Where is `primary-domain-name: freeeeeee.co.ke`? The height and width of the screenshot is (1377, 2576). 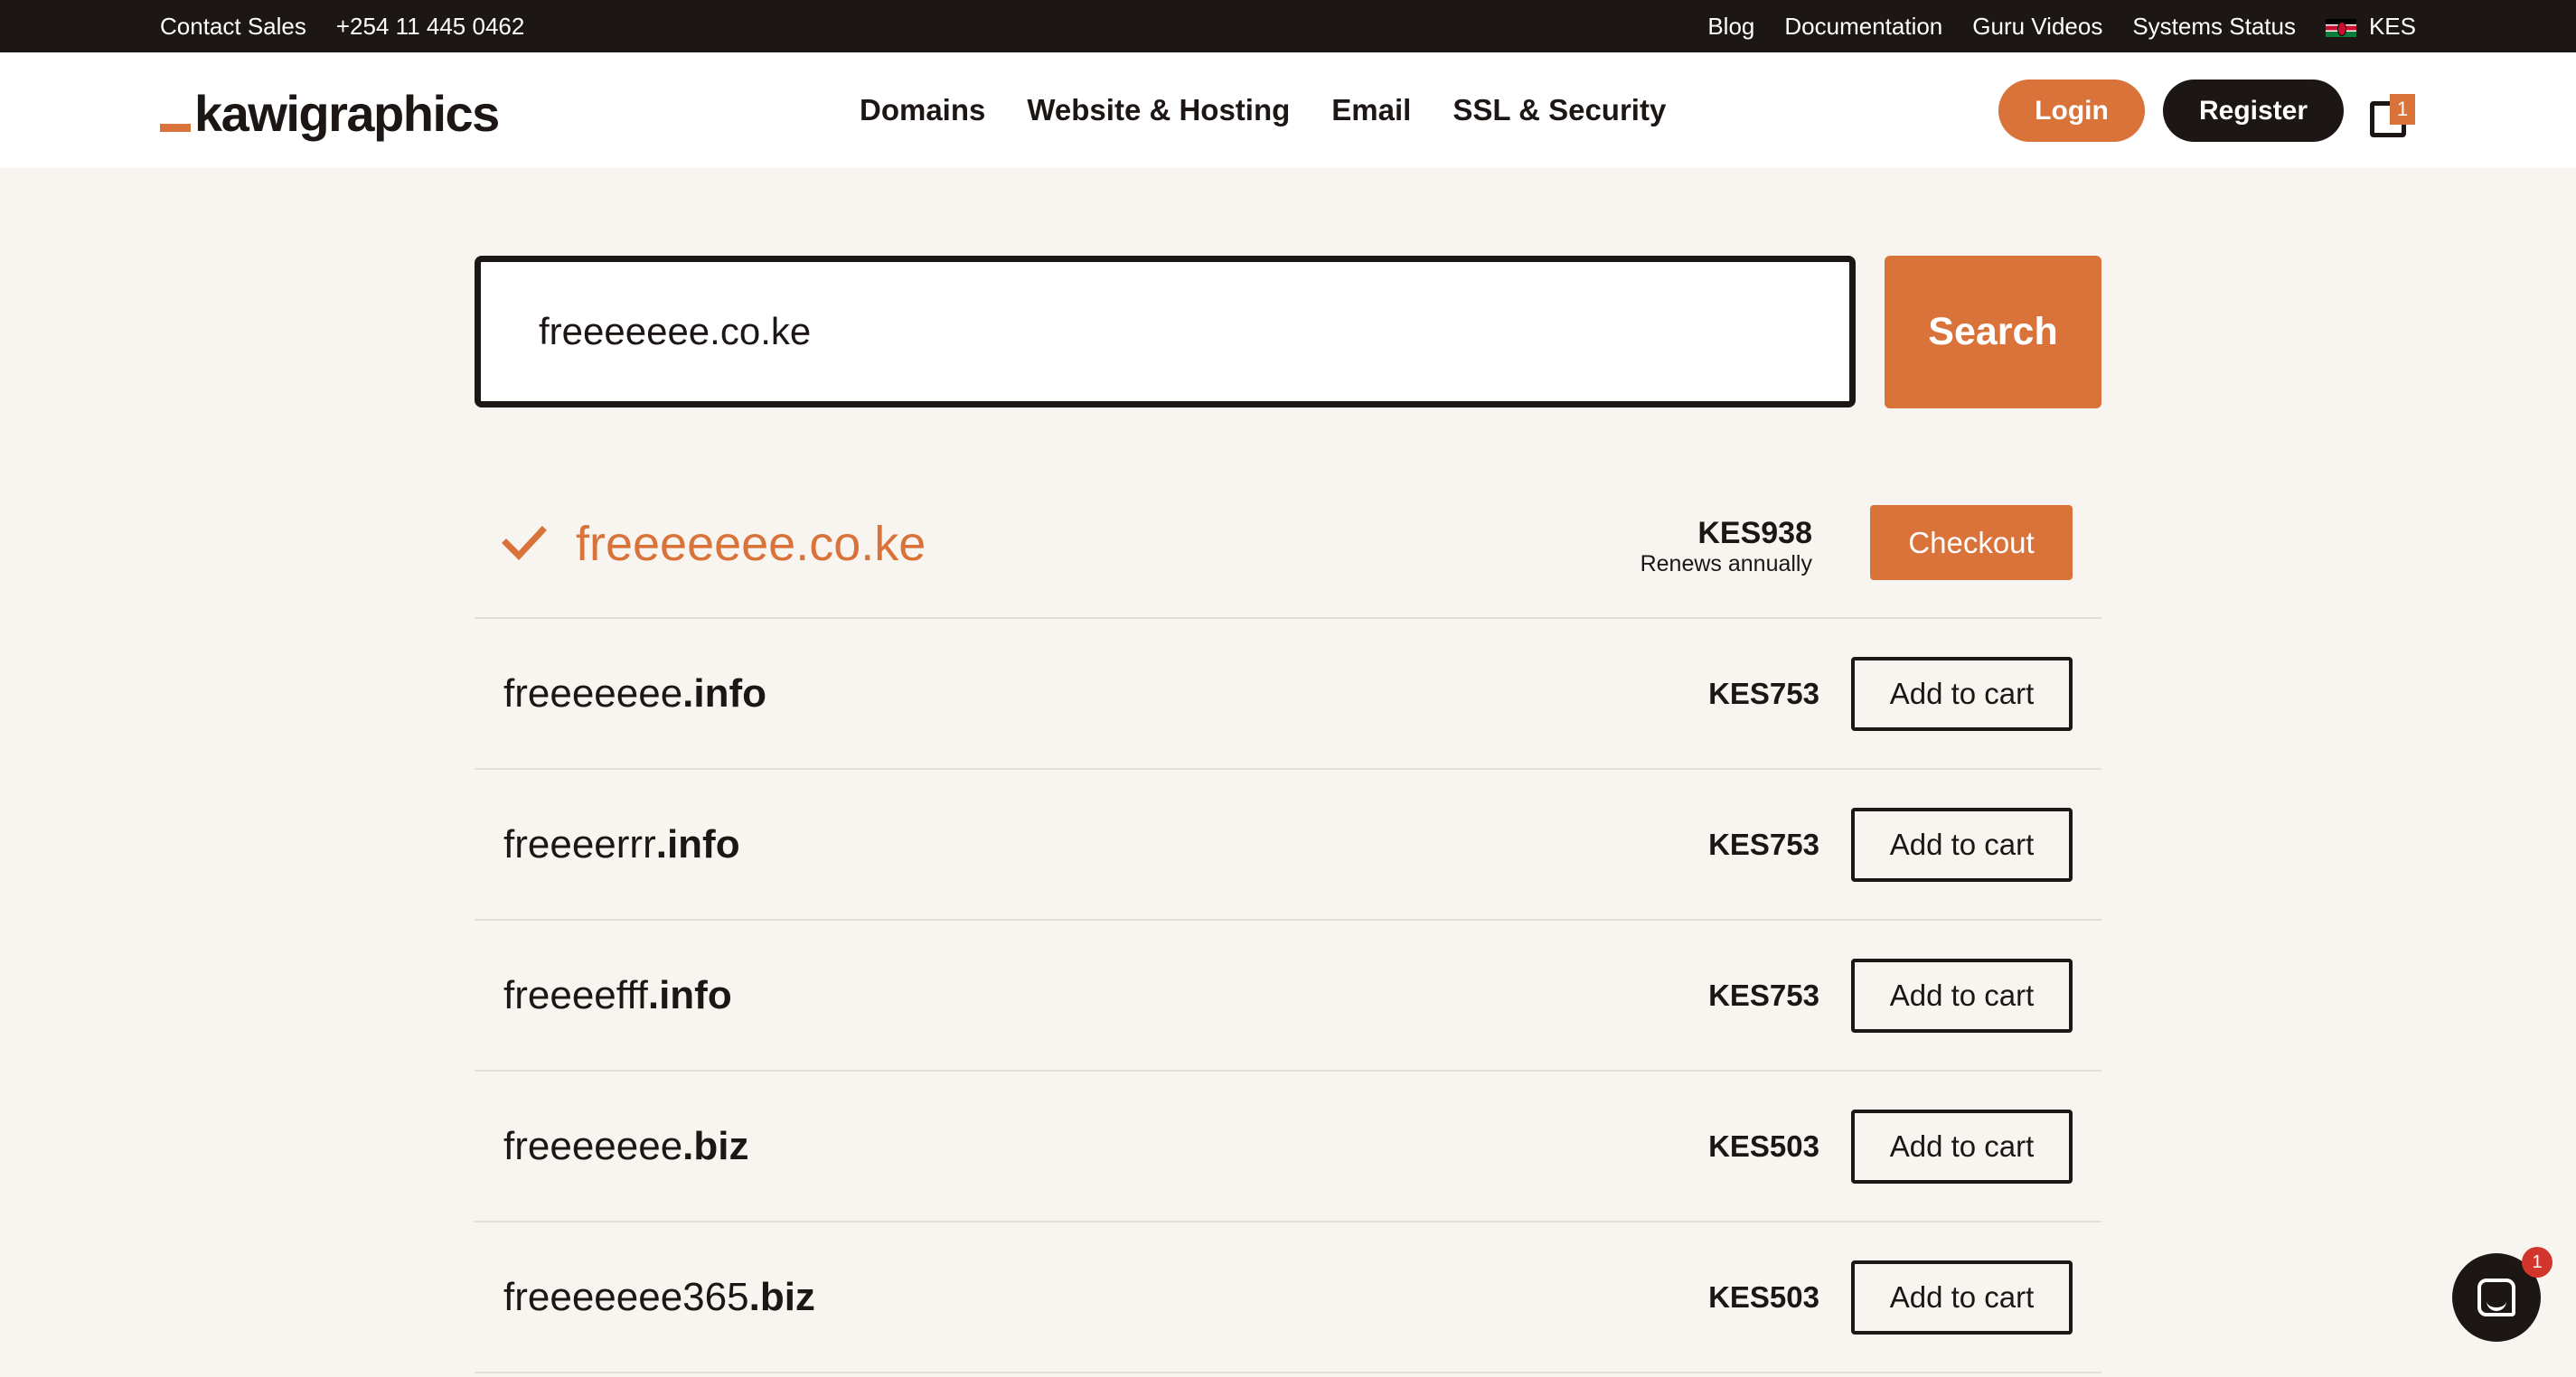
primary-domain-name: freeeeeee.co.ke is located at coordinates (751, 543).